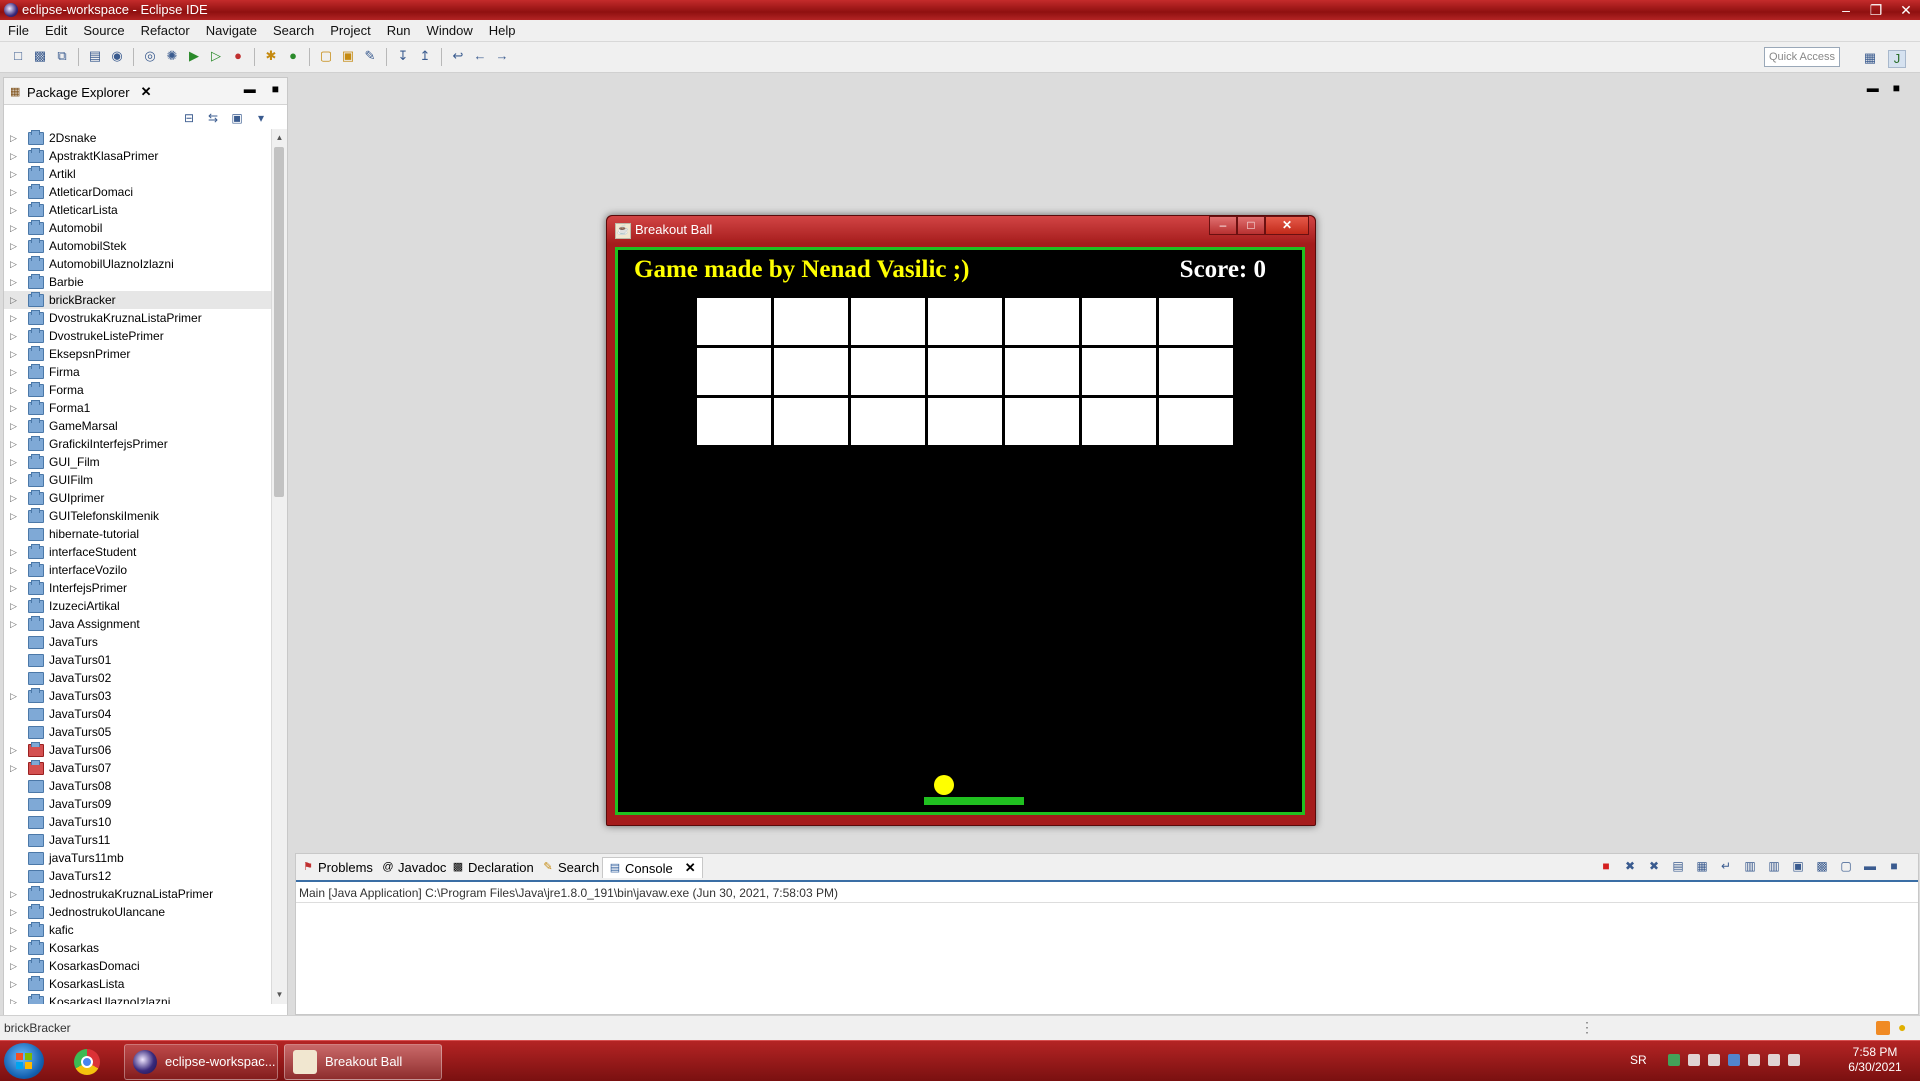 The width and height of the screenshot is (1920, 1081). What do you see at coordinates (138, 984) in the screenshot?
I see `tree-item: ▷ KosarkasLista` at bounding box center [138, 984].